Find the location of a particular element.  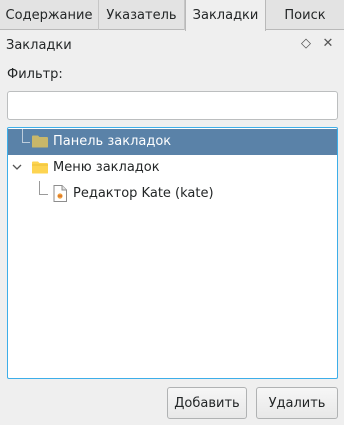

tab-search: Поиск is located at coordinates (305, 15).